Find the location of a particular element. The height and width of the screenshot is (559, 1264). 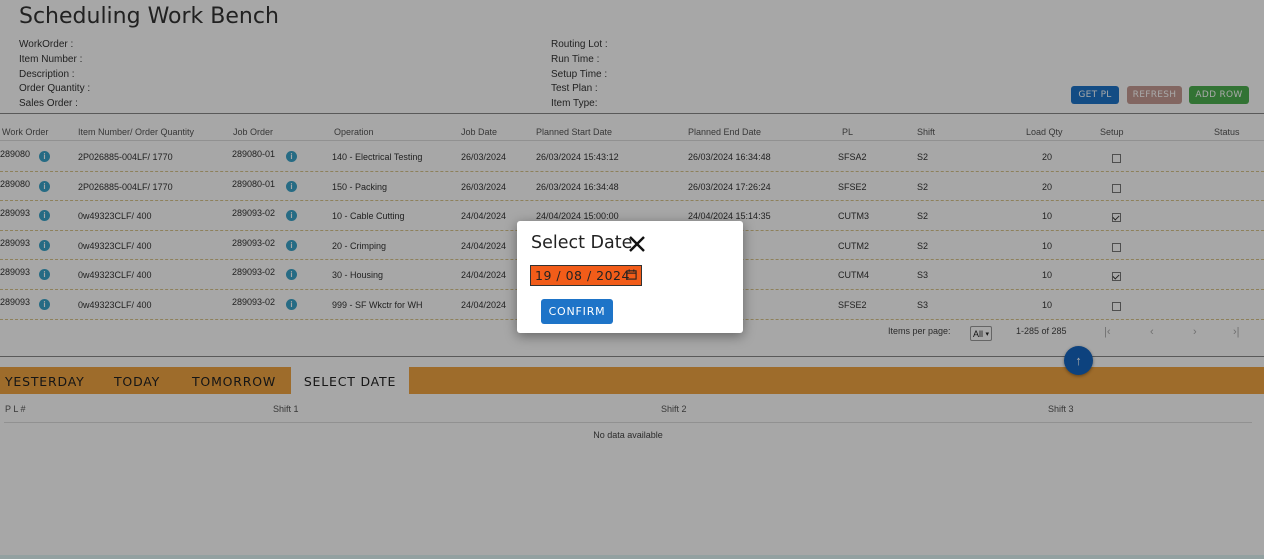

select-date-dialog: Select Date 19 / 08 / 2024 CONFIRM is located at coordinates (630, 277).